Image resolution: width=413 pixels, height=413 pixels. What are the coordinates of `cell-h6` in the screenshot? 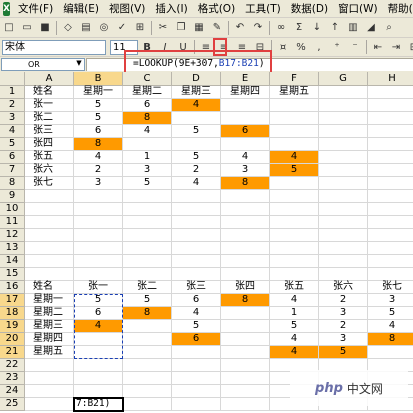 It's located at (390, 157).